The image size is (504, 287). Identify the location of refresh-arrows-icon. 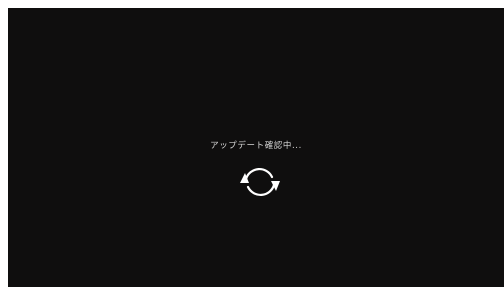
(260, 182).